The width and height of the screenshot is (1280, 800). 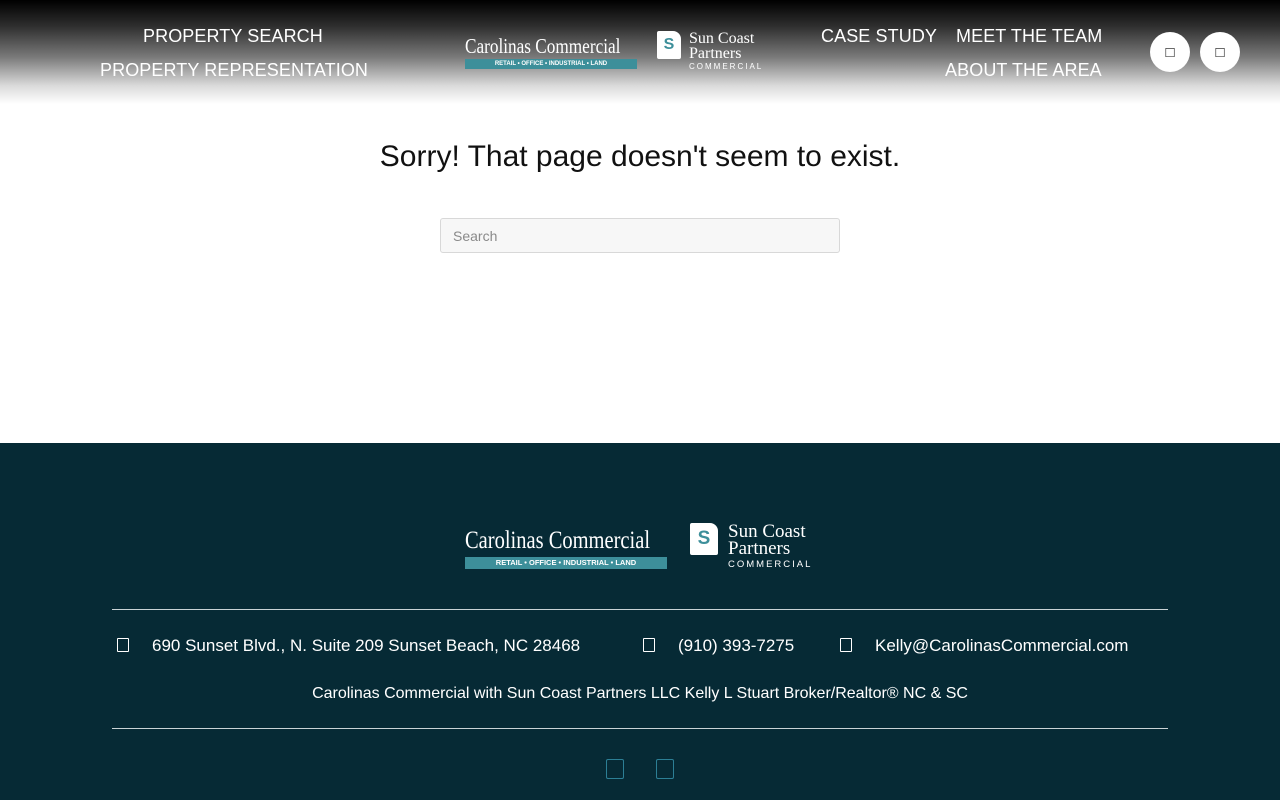 I want to click on logo-tagline: RETAIL • OFFICE • INDUSTRIAL • LAND, so click(x=551, y=64).